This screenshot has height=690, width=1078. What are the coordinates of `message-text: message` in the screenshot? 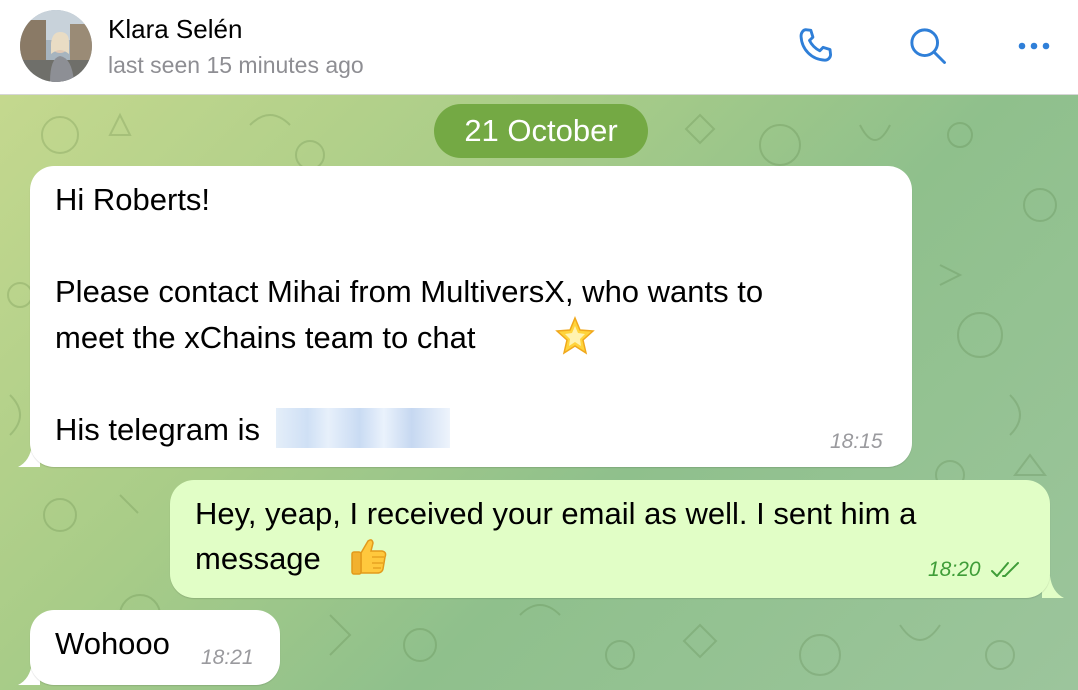 It's located at (258, 558).